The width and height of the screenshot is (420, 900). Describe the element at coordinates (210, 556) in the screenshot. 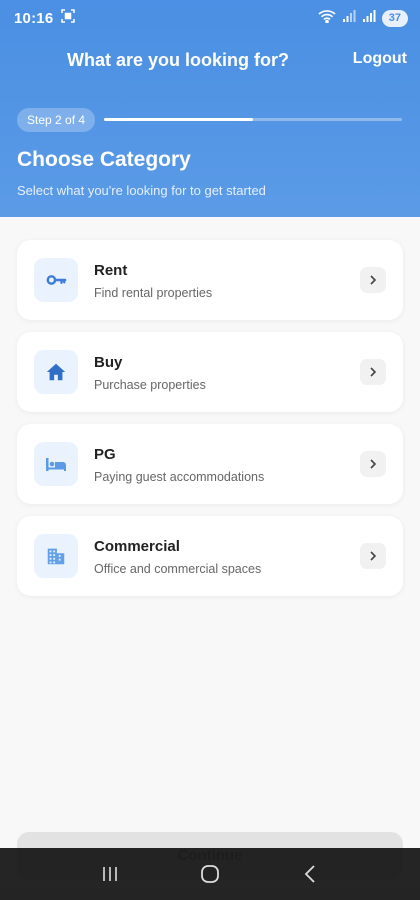

I see `category-card-commercial: Commercial Office and commercial spaces` at that location.